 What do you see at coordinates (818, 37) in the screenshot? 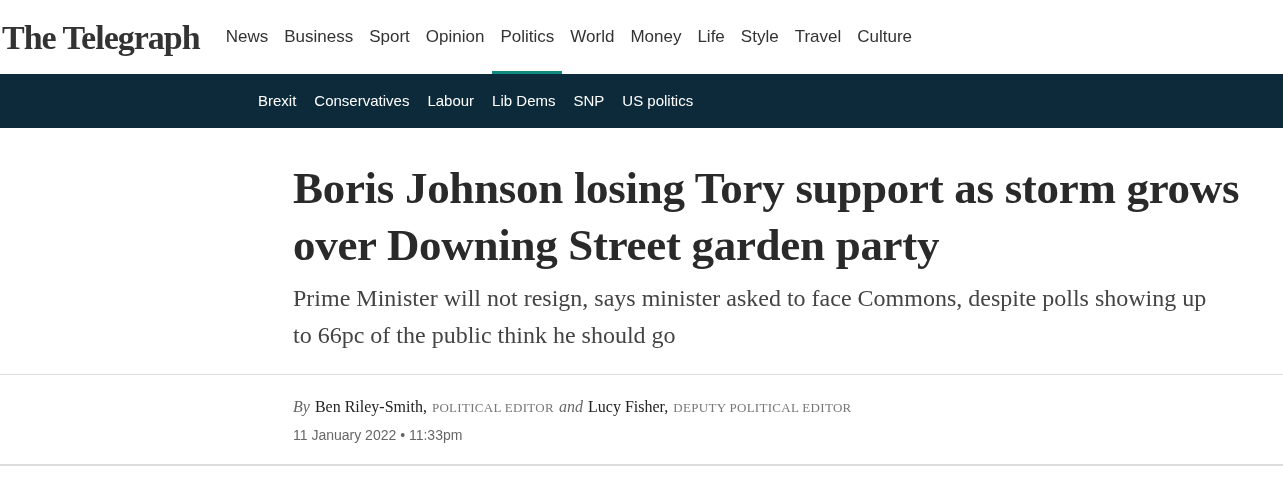
I see `nav-tab: Travel` at bounding box center [818, 37].